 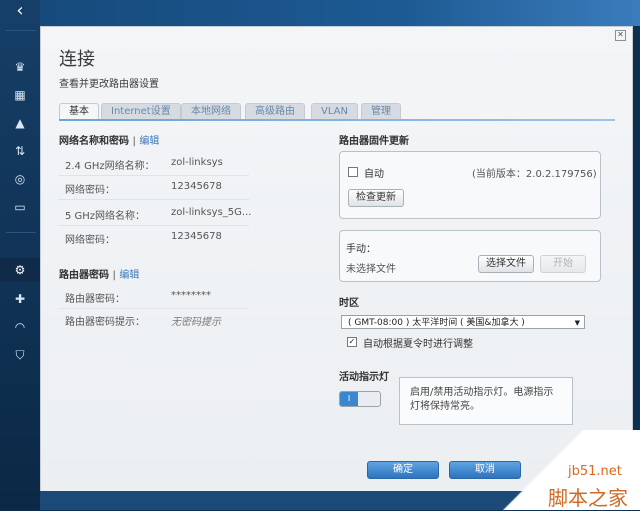 I want to click on activity-led-tip: 启用/禁用活动指示灯。电源指示灯将保持常亮。, so click(x=486, y=401).